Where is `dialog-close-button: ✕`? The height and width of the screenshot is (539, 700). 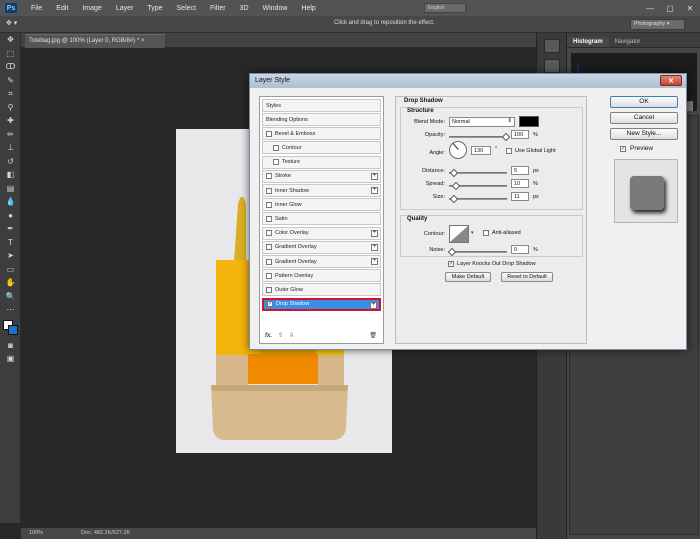
dialog-close-button: ✕ is located at coordinates (671, 80).